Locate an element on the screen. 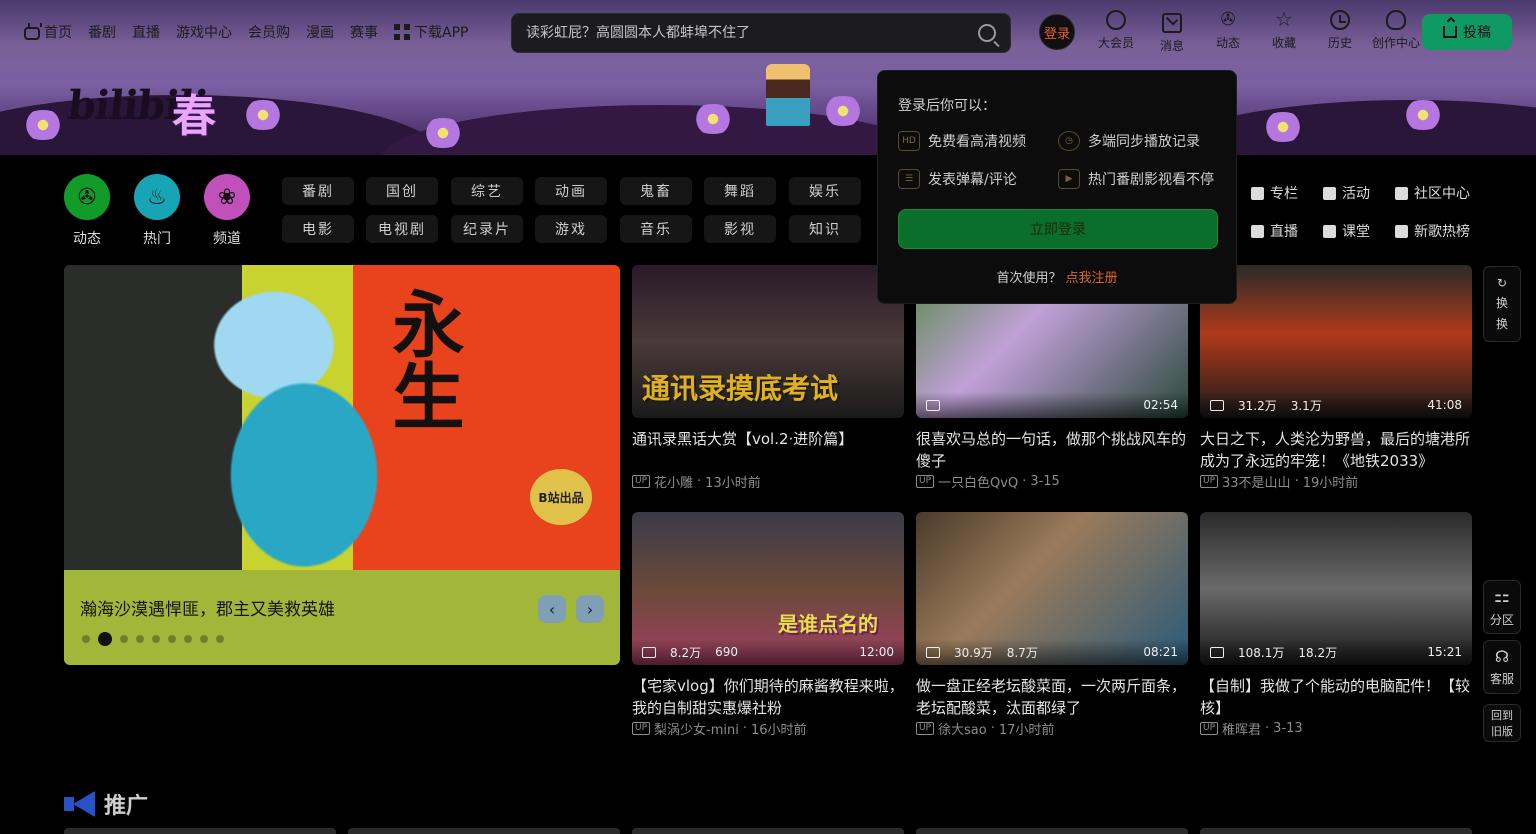  category-dance: 舞蹈 is located at coordinates (740, 191).